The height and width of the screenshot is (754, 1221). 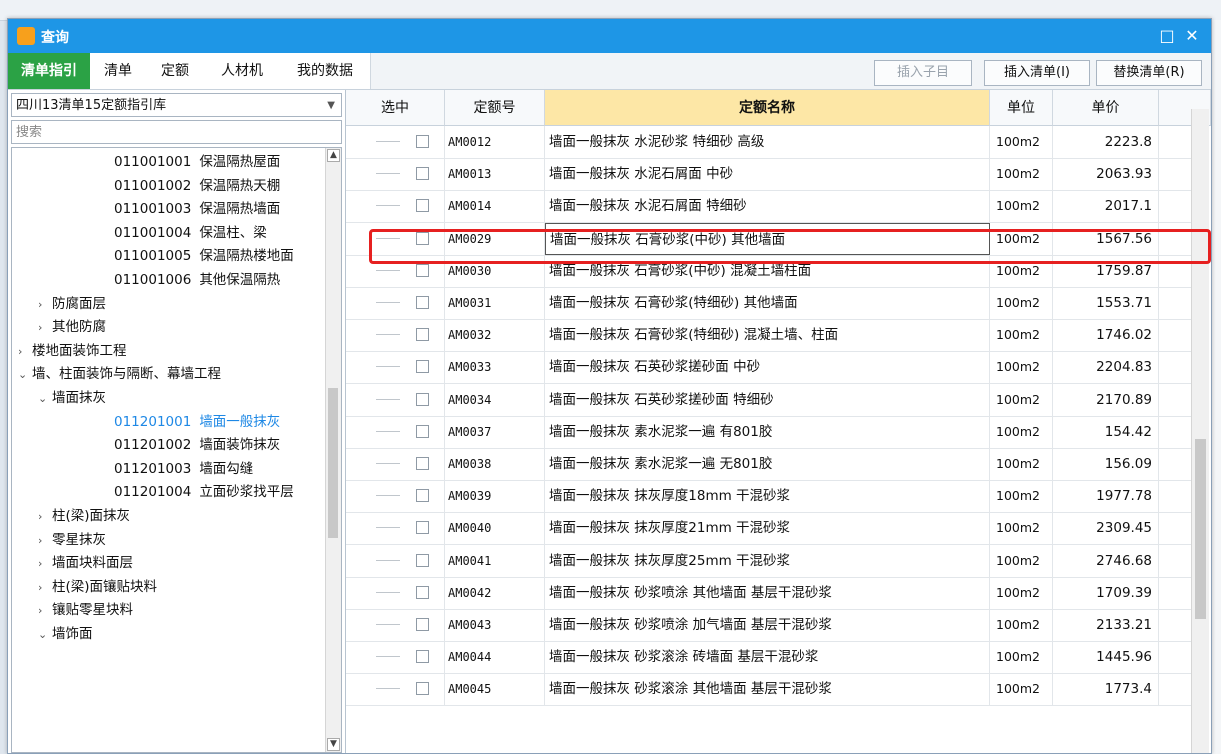 I want to click on grid-scrollbar, so click(x=1200, y=431).